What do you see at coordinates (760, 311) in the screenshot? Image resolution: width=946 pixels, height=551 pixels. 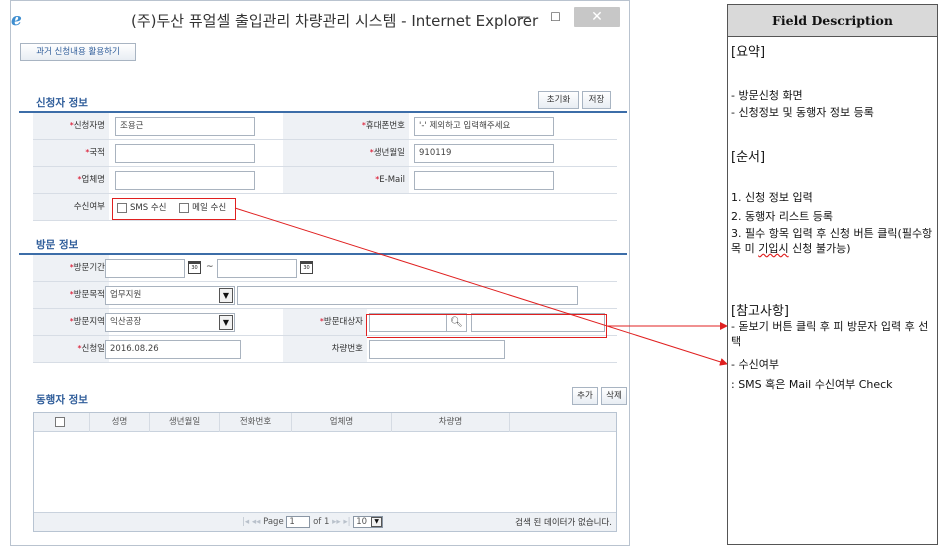 I see `note-title: [참고사항]` at bounding box center [760, 311].